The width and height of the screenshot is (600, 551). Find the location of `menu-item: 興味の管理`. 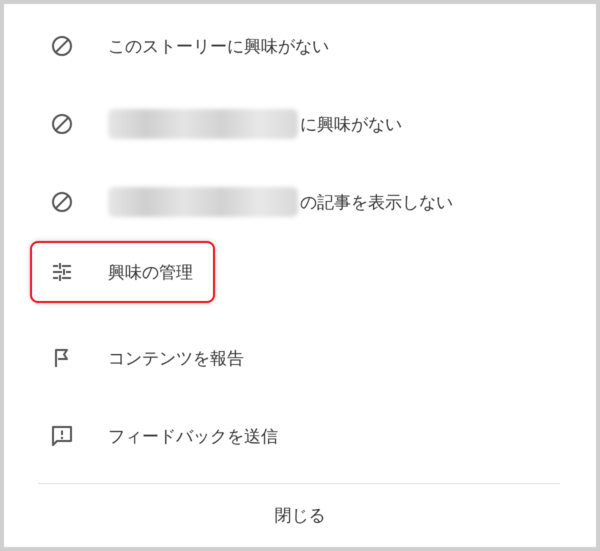

menu-item: 興味の管理 is located at coordinates (122, 272).